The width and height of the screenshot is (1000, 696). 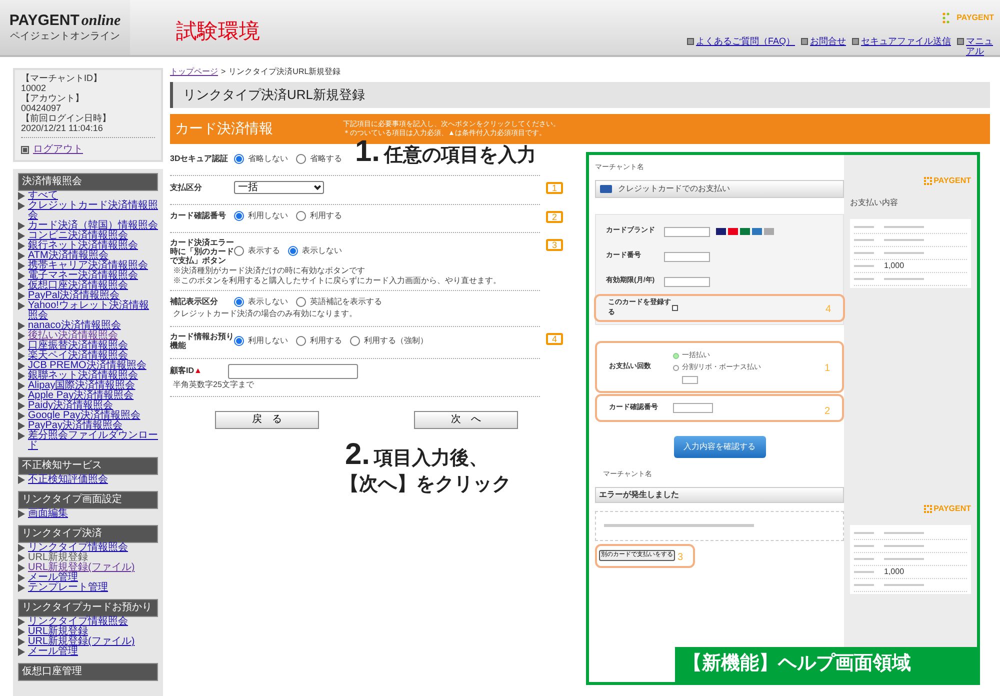 I want to click on sidebar-link: Paidy決済情報照会, so click(x=71, y=406).